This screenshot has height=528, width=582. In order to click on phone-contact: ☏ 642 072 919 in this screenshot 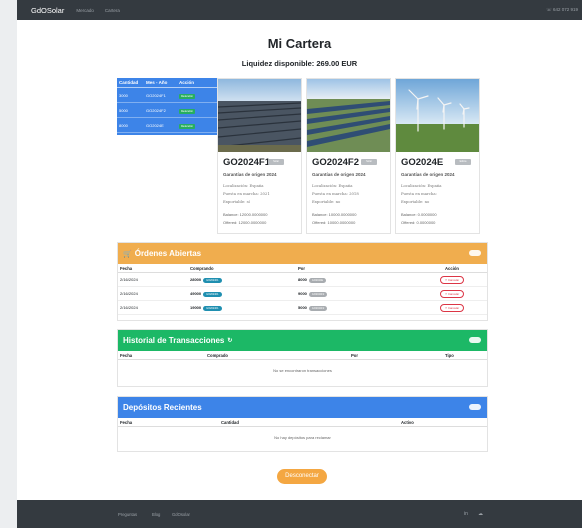, I will do `click(562, 10)`.